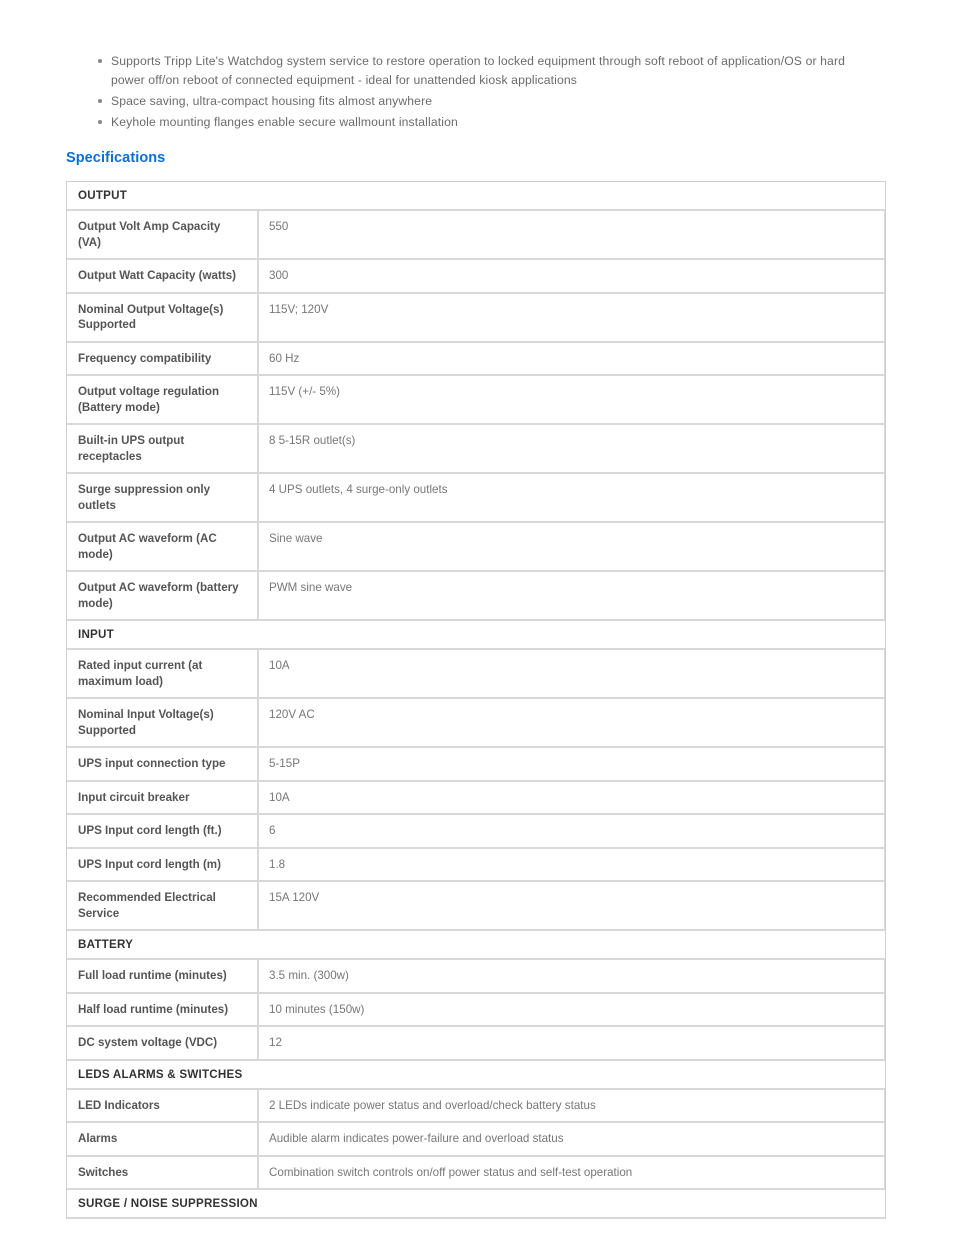 This screenshot has height=1235, width=954. I want to click on spec-row-label: Rated input current (at maximum load), so click(163, 673).